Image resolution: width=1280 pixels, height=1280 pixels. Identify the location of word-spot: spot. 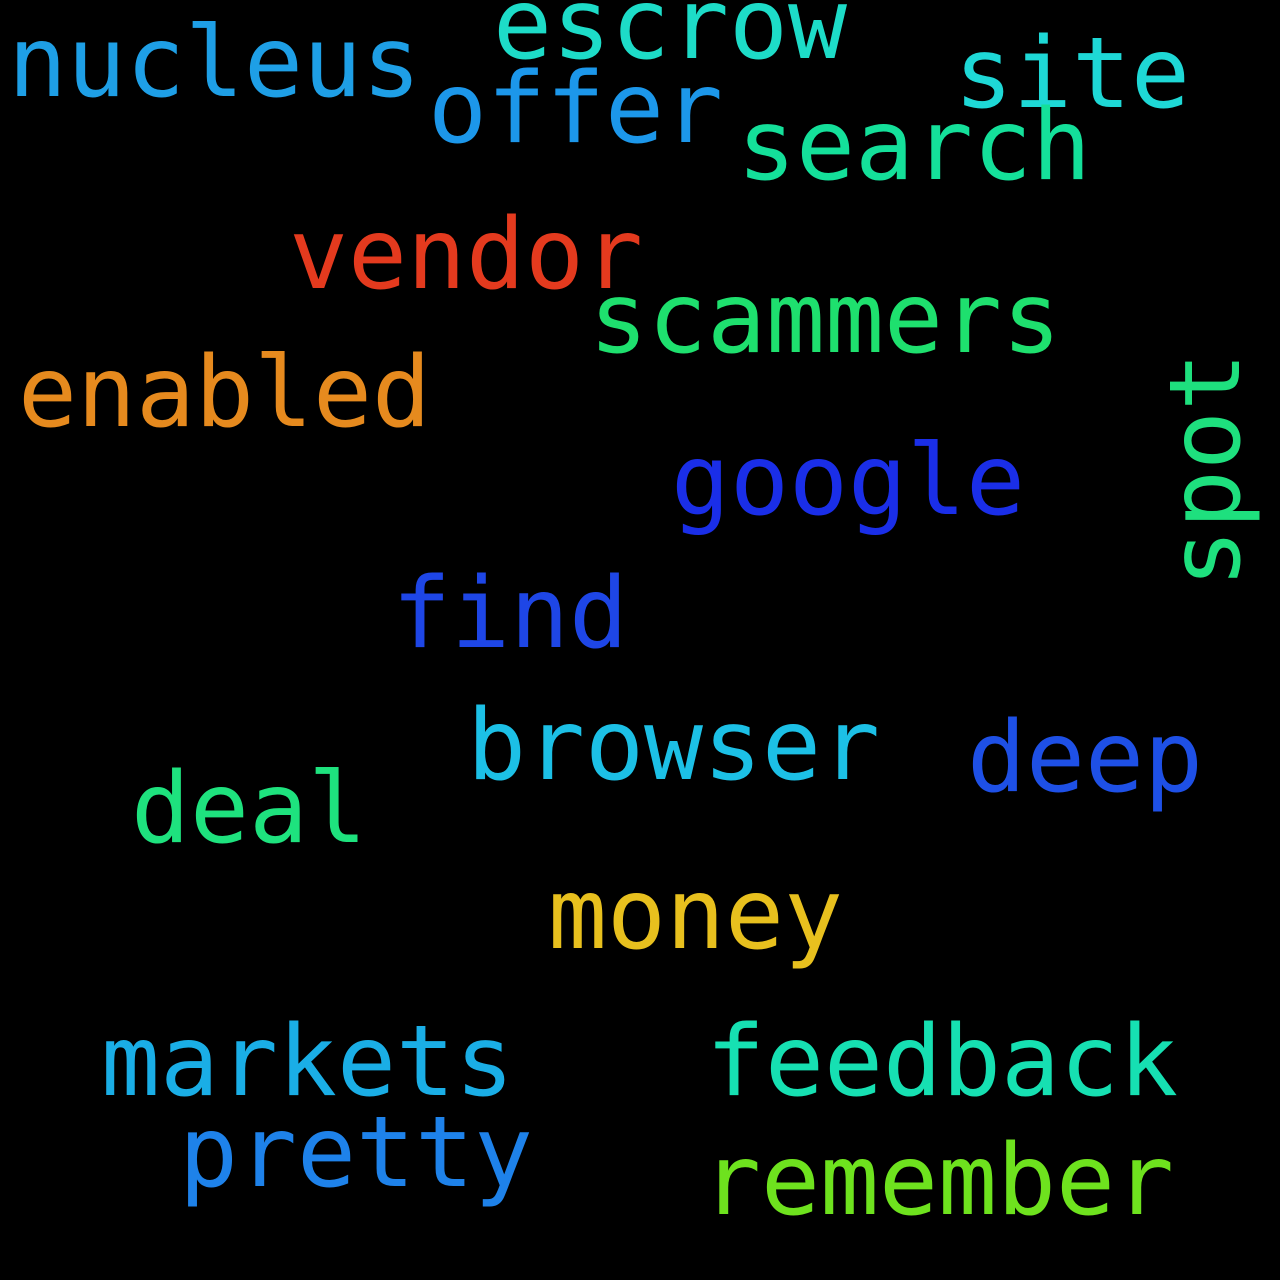
(1206, 469).